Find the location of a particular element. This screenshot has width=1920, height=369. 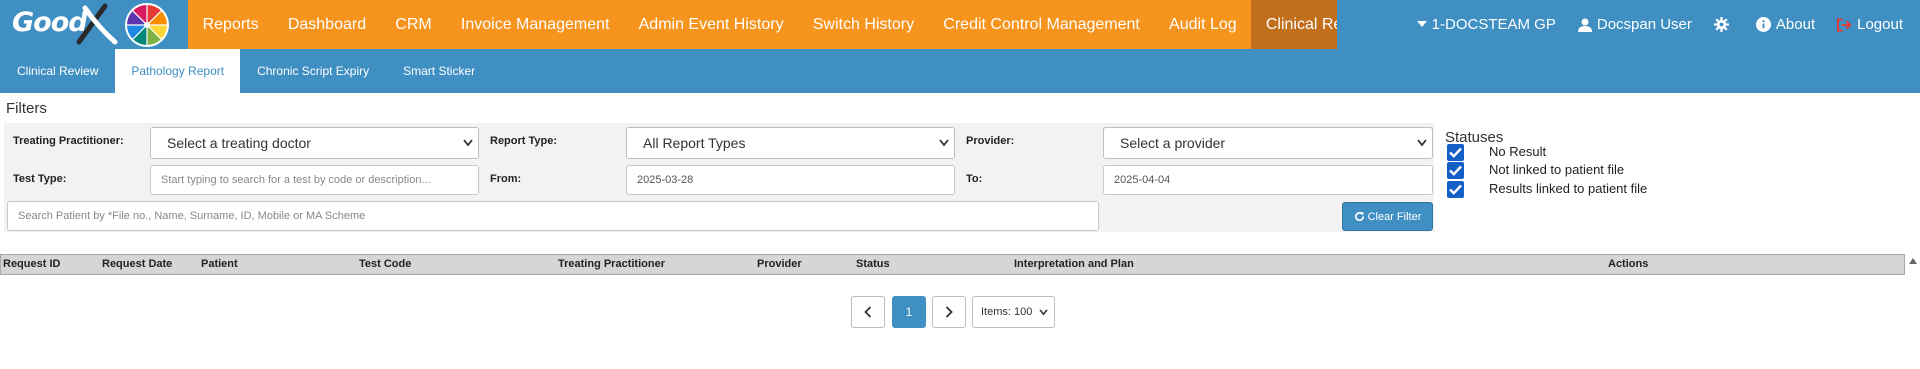

clear-filter-button: Clear Filter is located at coordinates (1387, 216).